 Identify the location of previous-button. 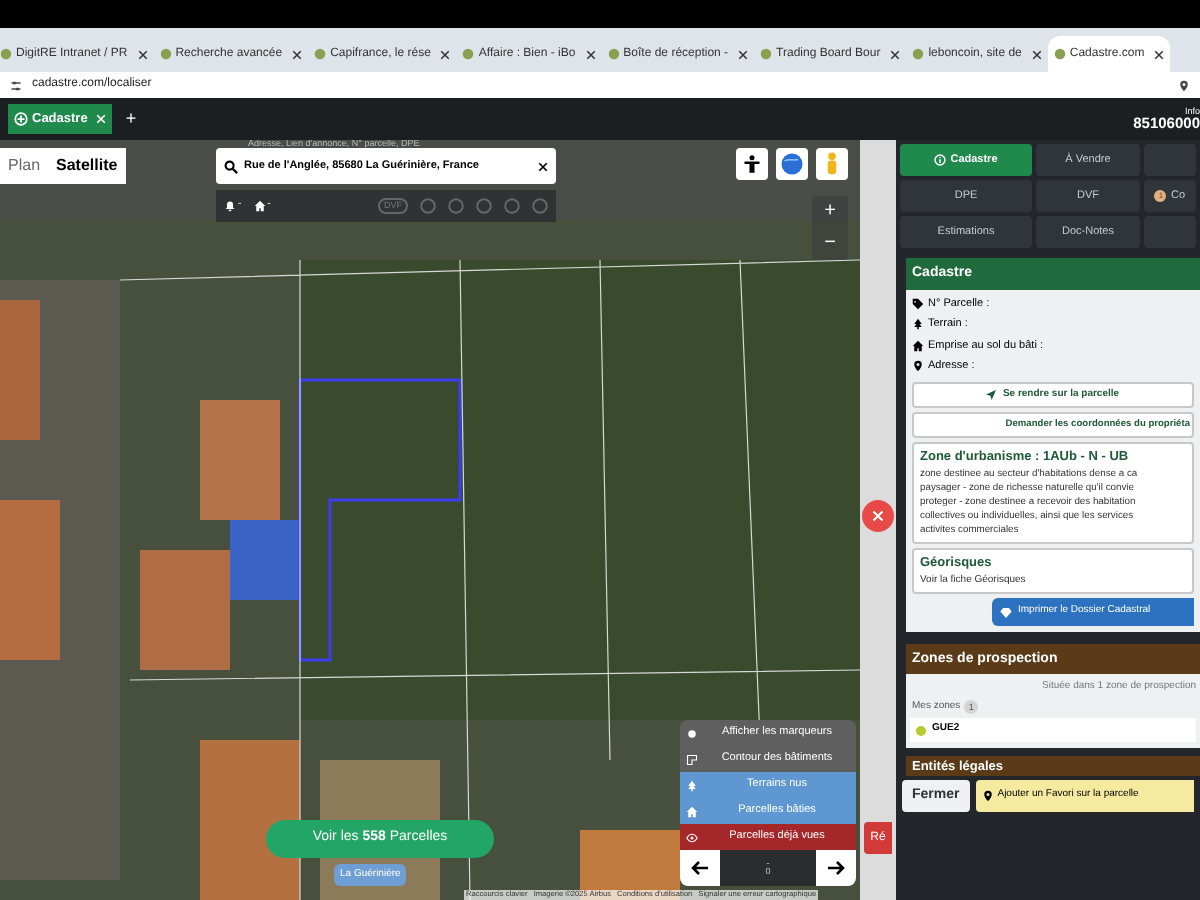
(700, 868).